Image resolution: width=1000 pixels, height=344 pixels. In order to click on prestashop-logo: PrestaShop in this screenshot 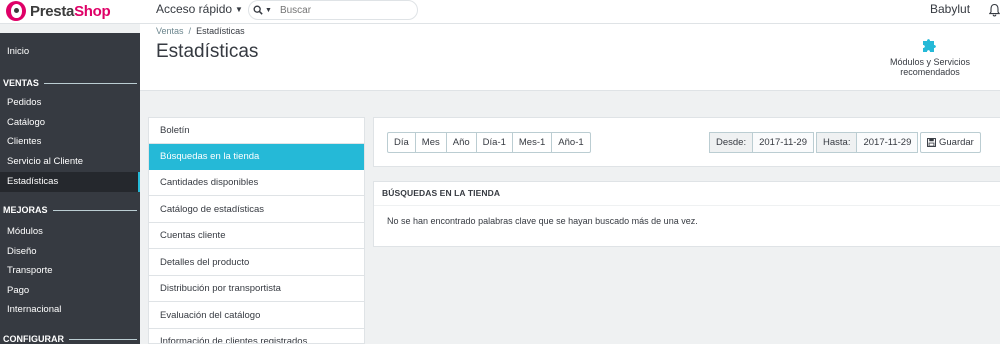, I will do `click(58, 11)`.